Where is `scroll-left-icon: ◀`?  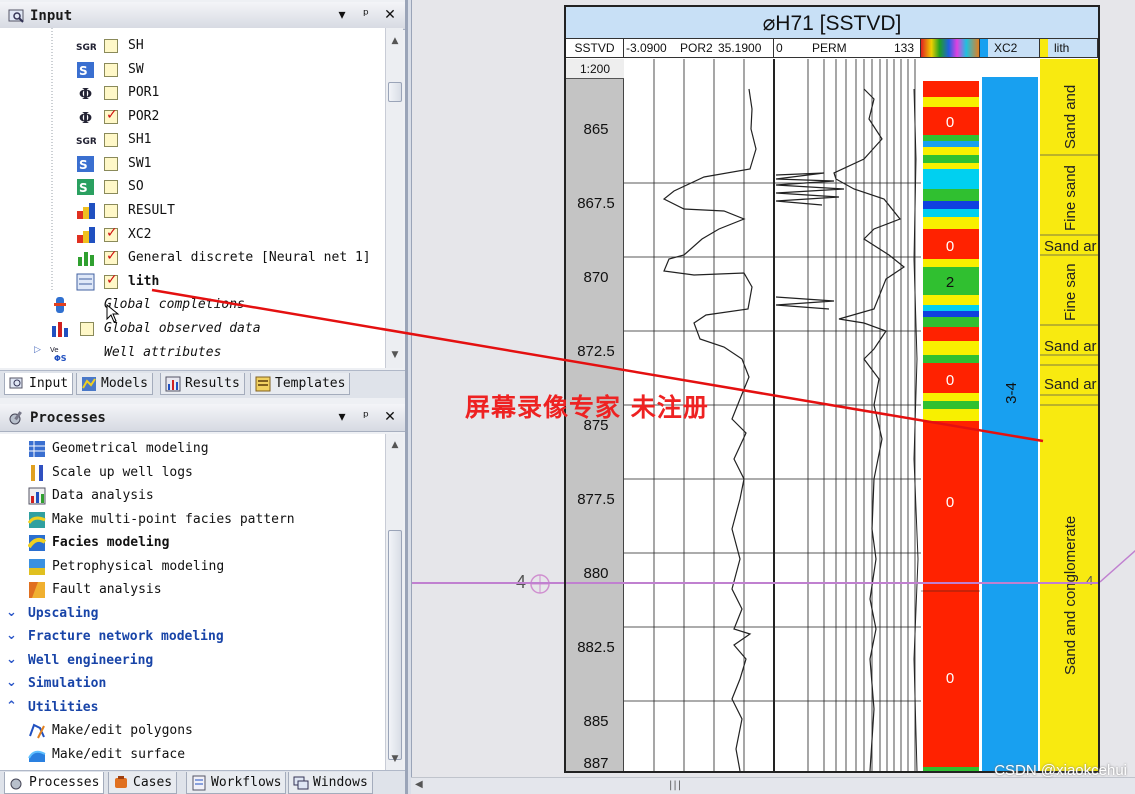
scroll-left-icon: ◀ is located at coordinates (419, 784).